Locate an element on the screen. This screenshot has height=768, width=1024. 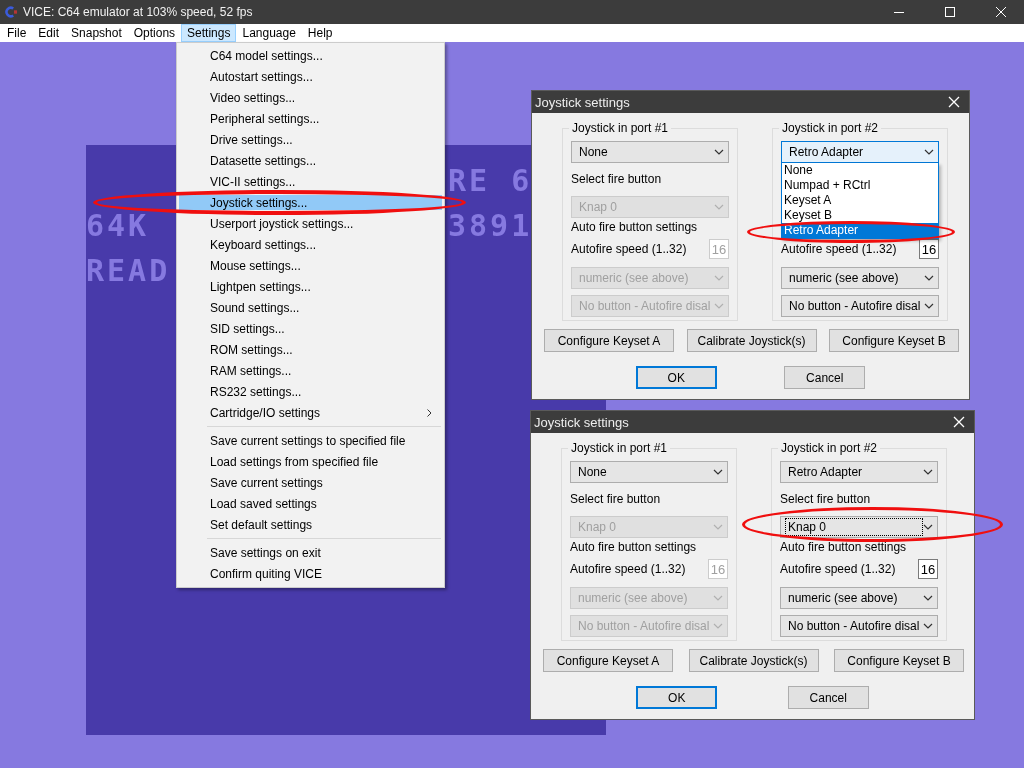
menu-item: Save settings on exit is located at coordinates (310, 552).